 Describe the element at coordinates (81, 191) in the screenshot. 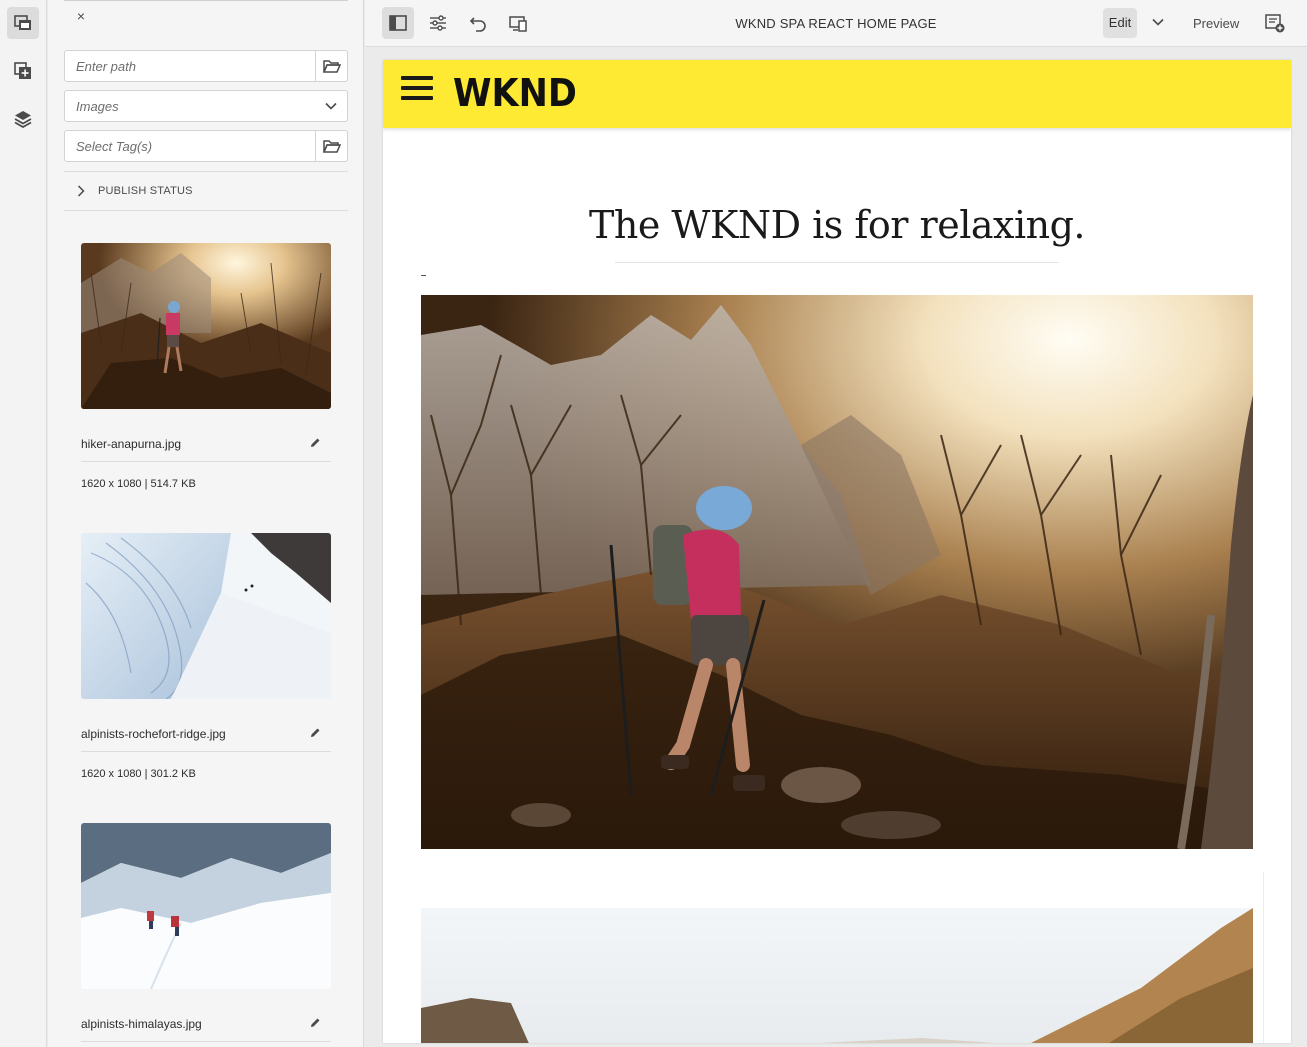

I see `chevron-right-icon` at that location.